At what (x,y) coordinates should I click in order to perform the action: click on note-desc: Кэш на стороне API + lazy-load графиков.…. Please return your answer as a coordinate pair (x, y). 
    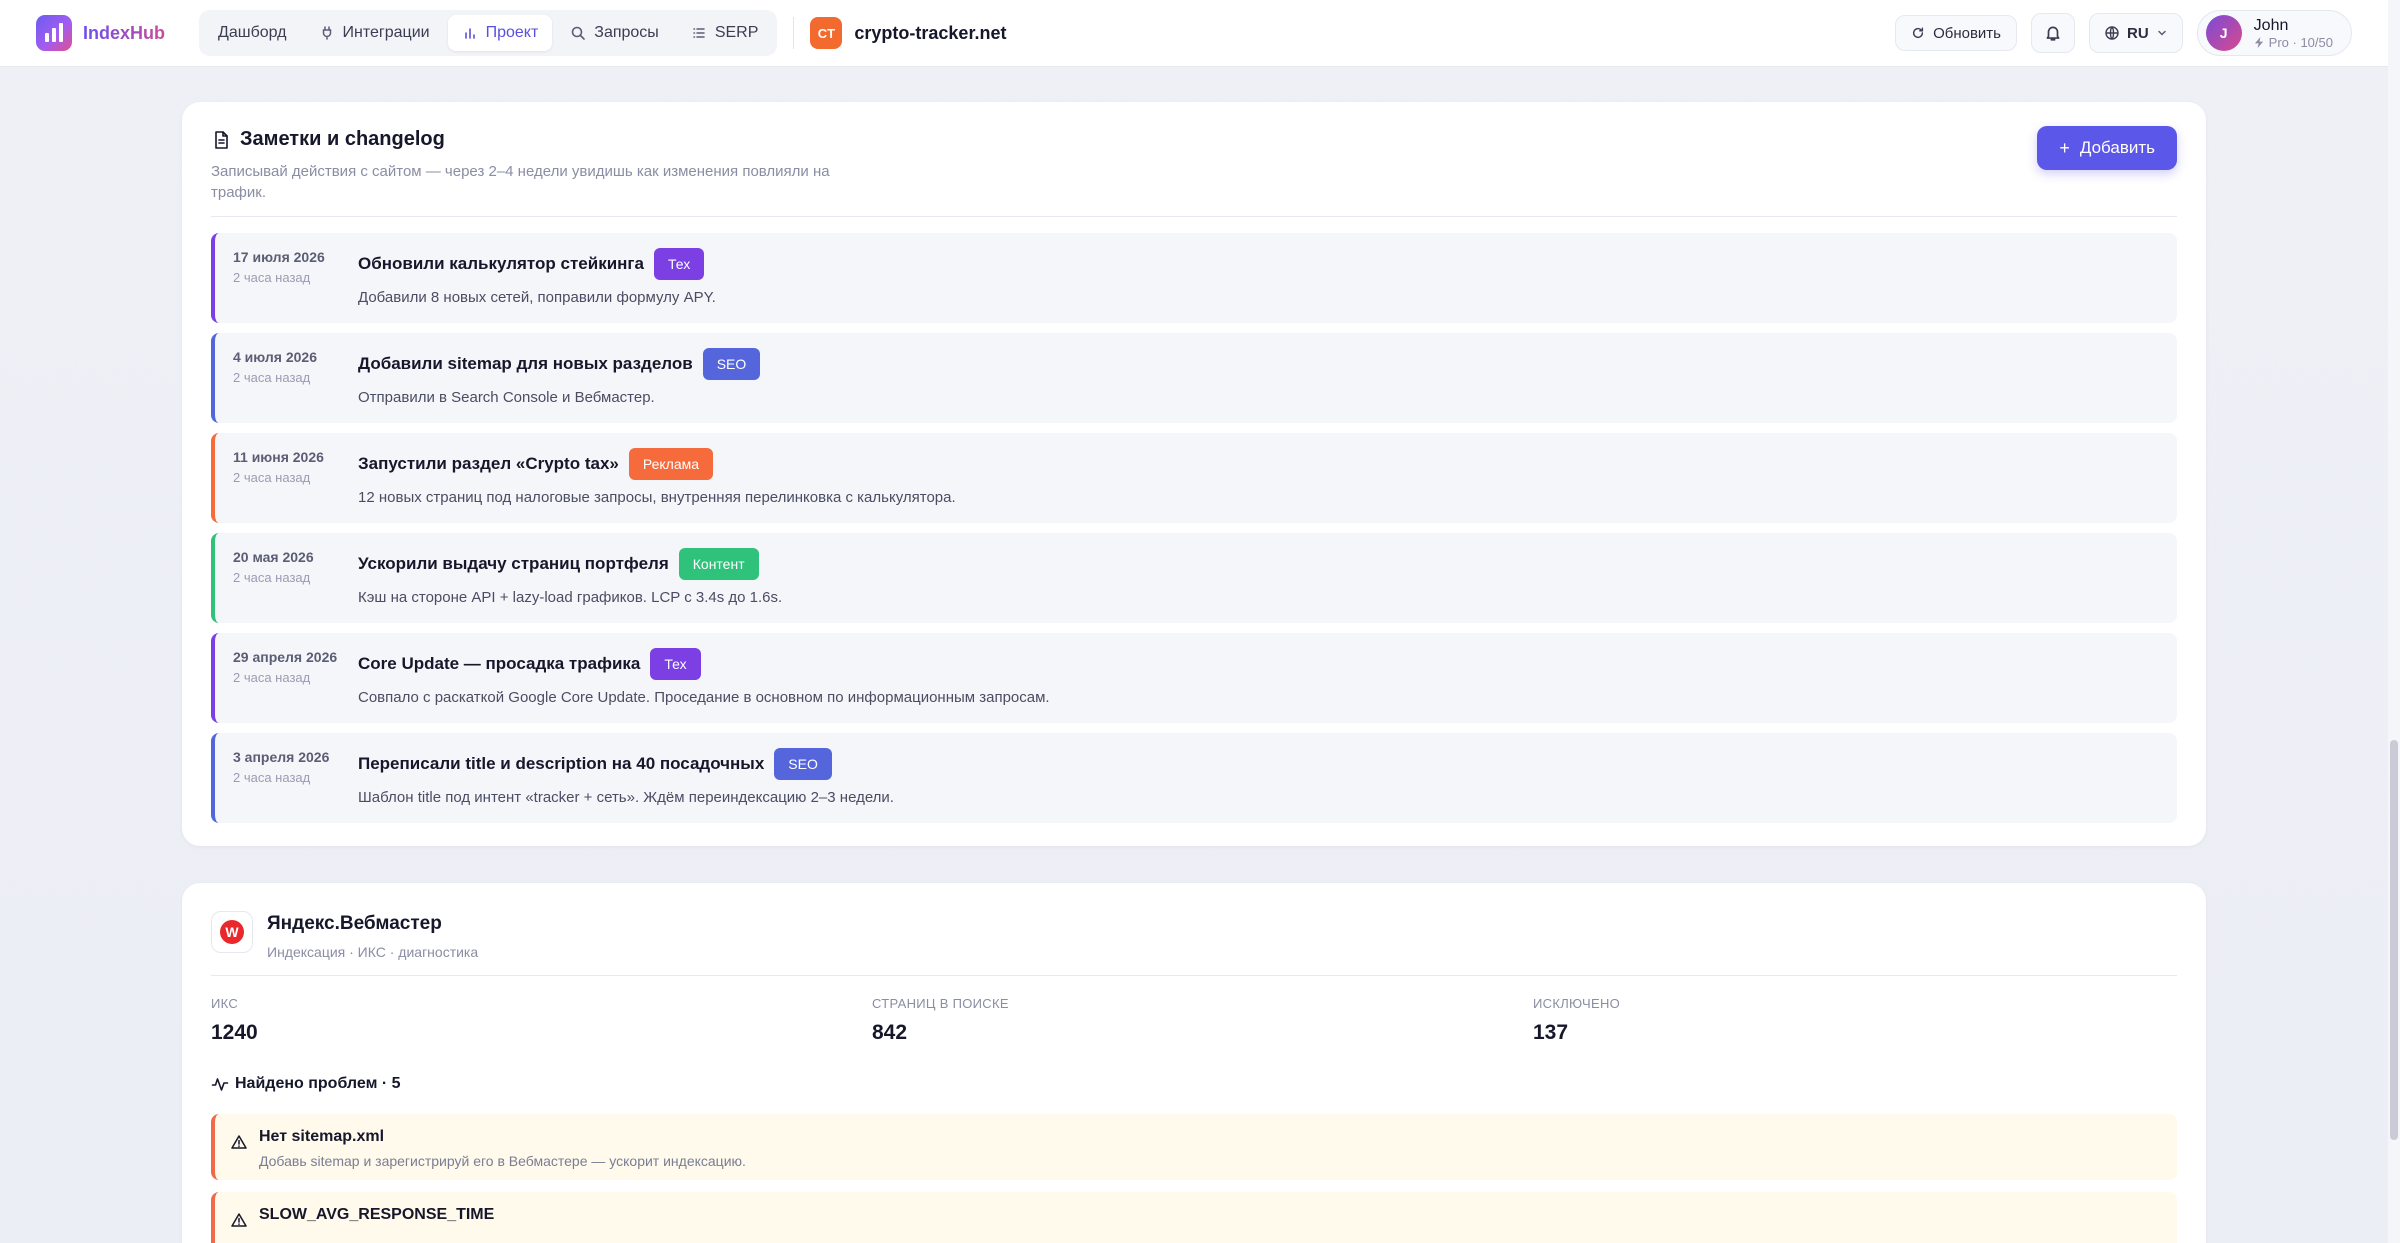
    Looking at the image, I should click on (570, 597).